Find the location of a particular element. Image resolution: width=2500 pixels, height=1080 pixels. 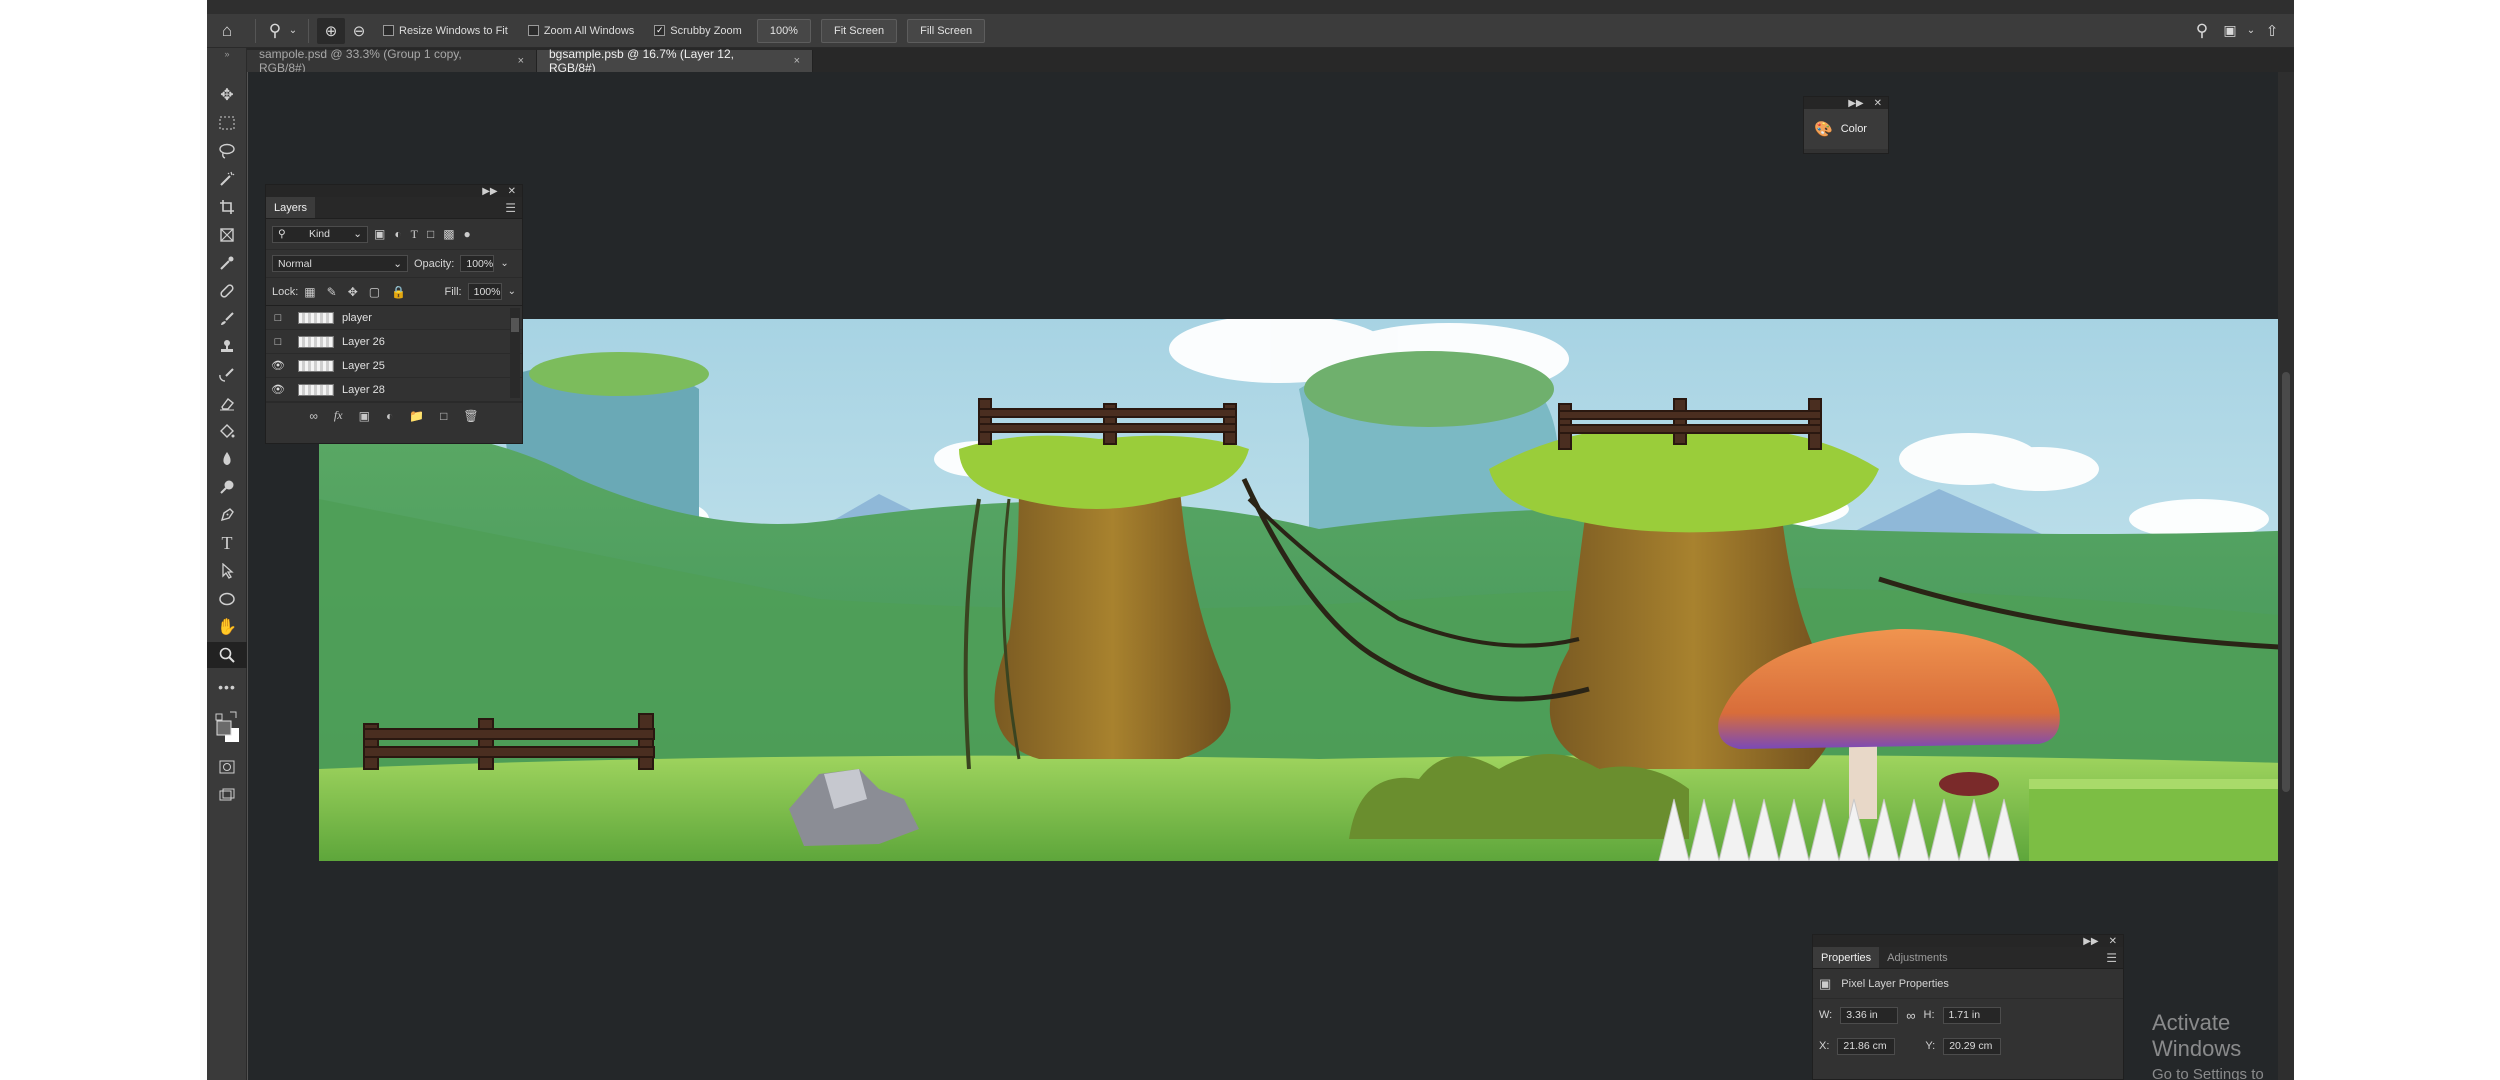

height-input: 1.71 in is located at coordinates (1971, 1015).